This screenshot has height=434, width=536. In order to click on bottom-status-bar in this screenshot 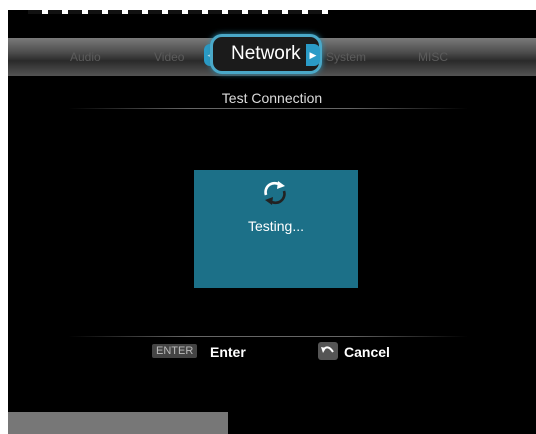, I will do `click(118, 423)`.